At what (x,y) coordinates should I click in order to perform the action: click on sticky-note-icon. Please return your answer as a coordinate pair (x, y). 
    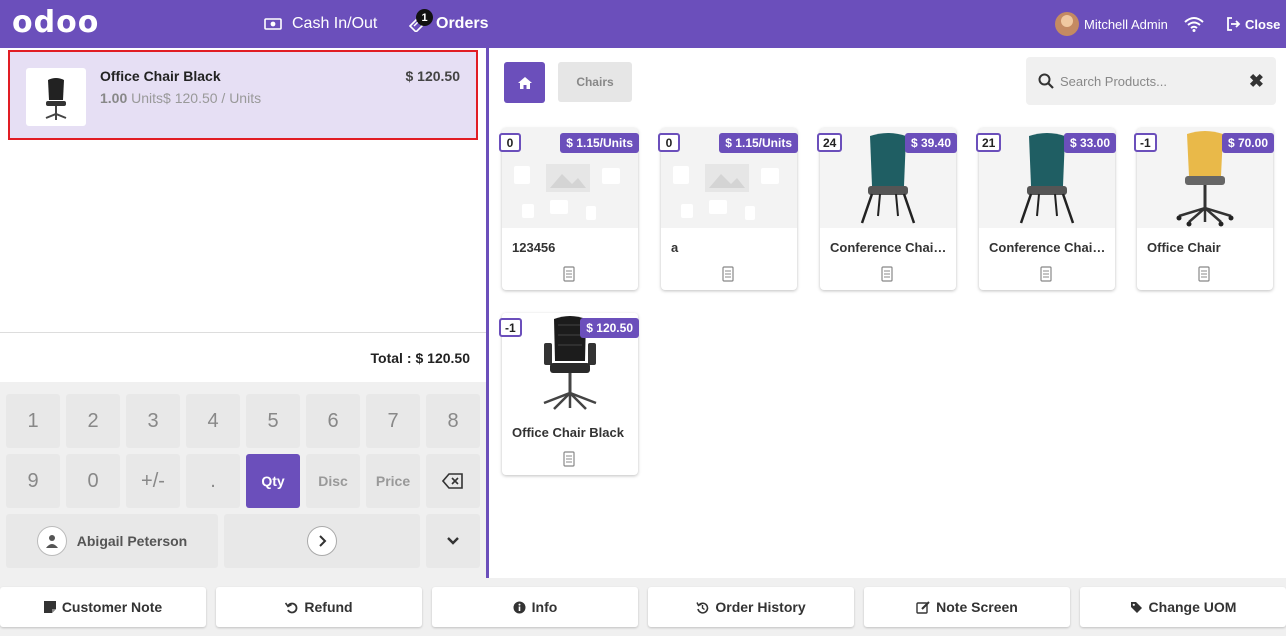
    Looking at the image, I should click on (49, 607).